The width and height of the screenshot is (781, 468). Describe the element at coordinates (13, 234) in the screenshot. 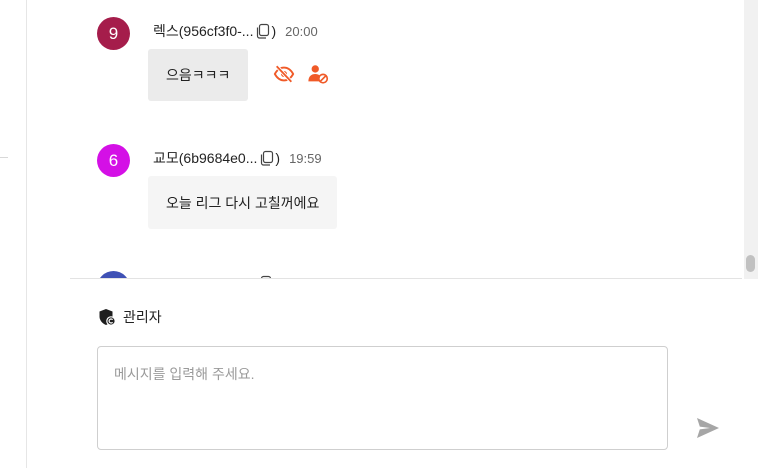

I see `left-rail` at that location.